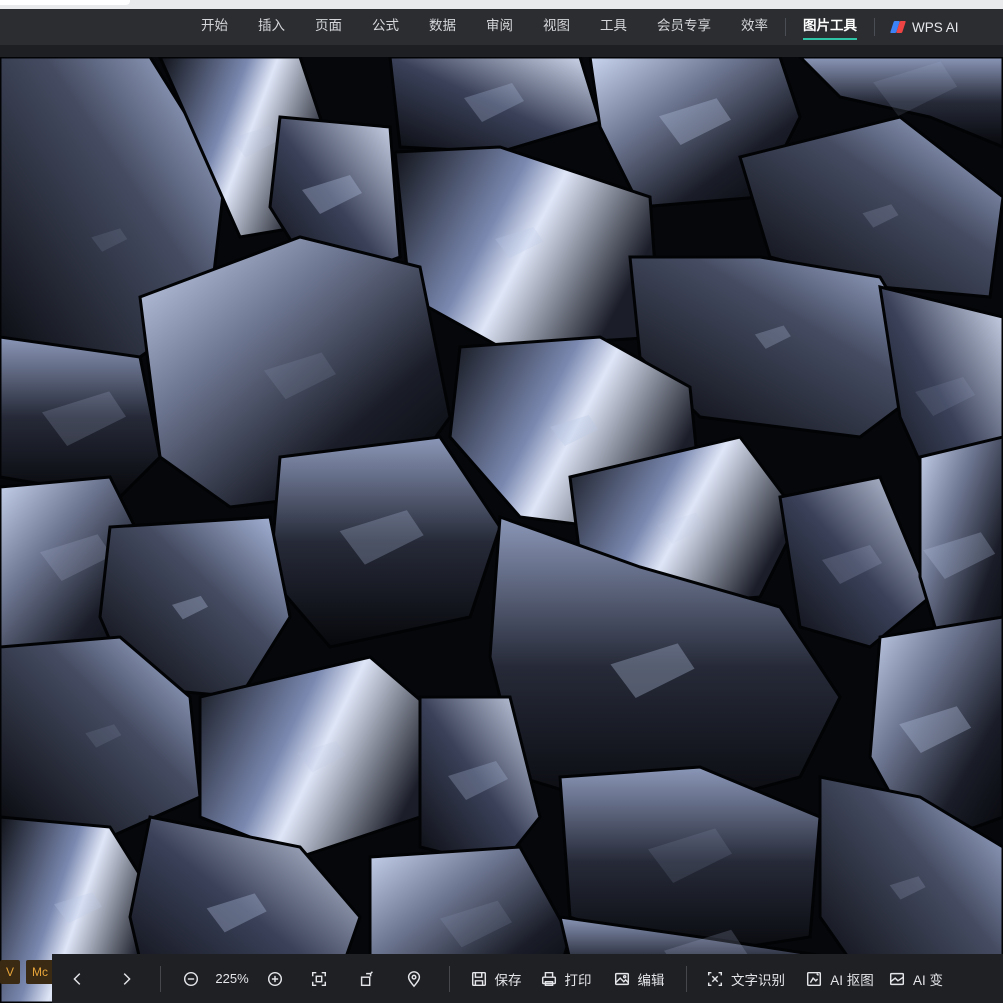  I want to click on tab-tools: 工具, so click(613, 27).